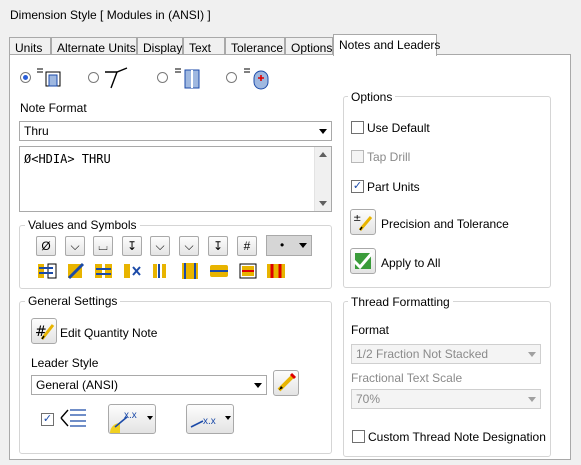 The height and width of the screenshot is (465, 581). I want to click on precision-tolerance-button: ±, so click(363, 222).